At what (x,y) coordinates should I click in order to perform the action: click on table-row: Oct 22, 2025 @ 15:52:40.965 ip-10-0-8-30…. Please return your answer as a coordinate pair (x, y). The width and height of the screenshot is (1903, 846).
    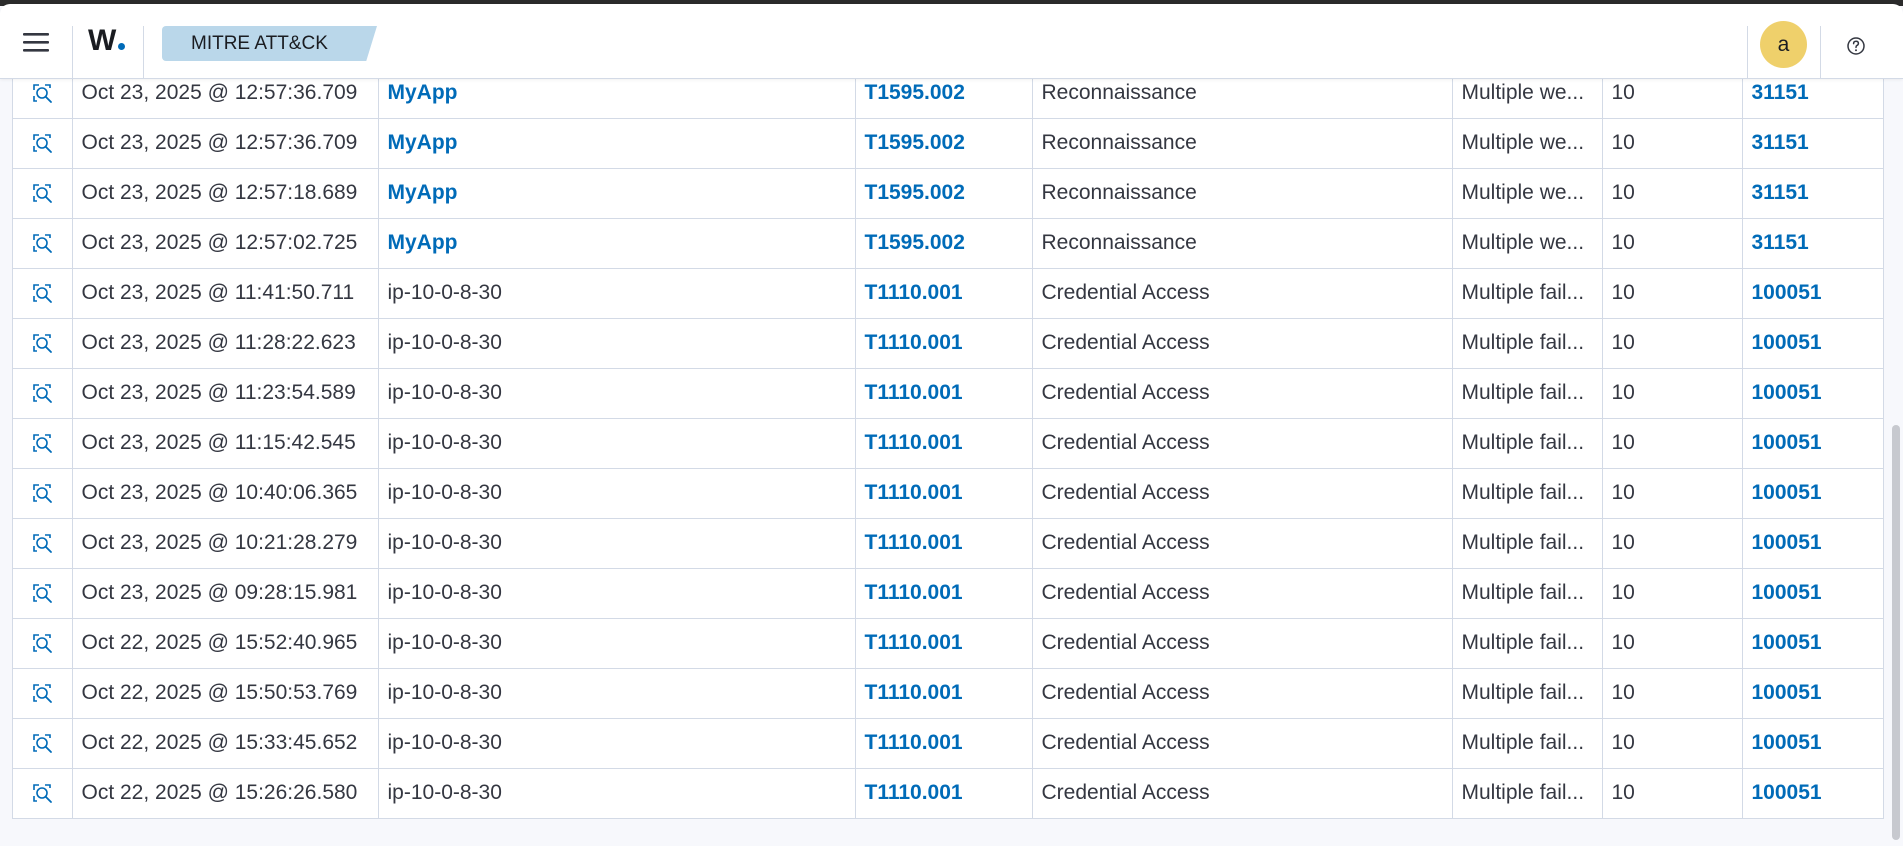
    Looking at the image, I should click on (948, 643).